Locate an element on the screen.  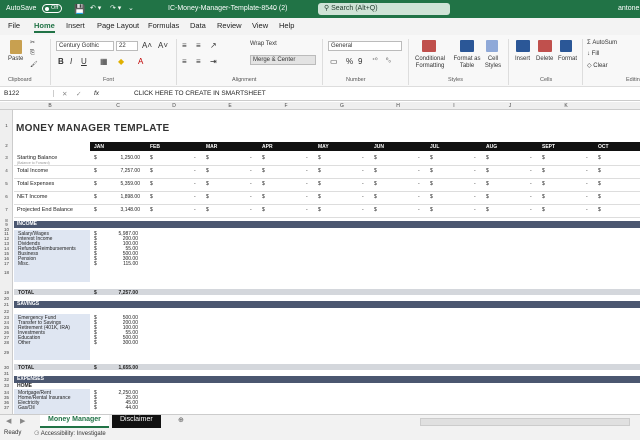
row-header: 1 is located at coordinates (6, 125).